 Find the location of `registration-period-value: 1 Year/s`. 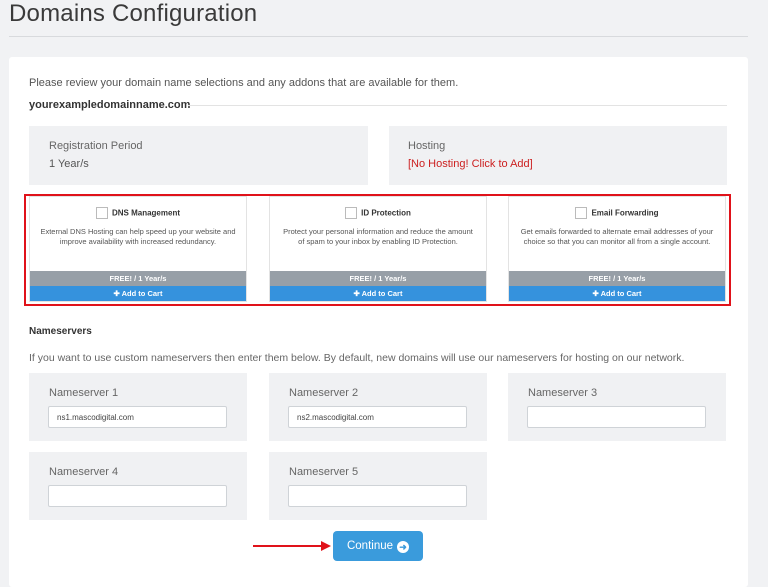

registration-period-value: 1 Year/s is located at coordinates (69, 164).